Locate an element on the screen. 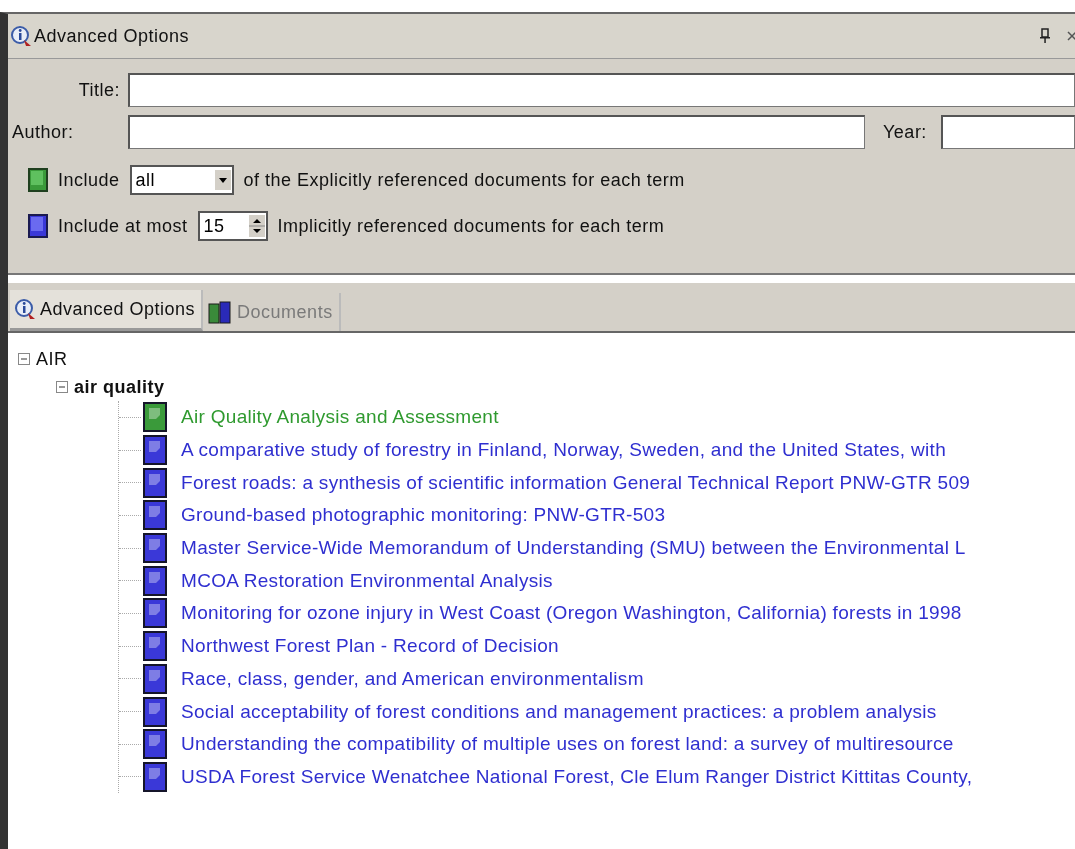 The image size is (1075, 849). tab: Advanced Options is located at coordinates (107, 310).